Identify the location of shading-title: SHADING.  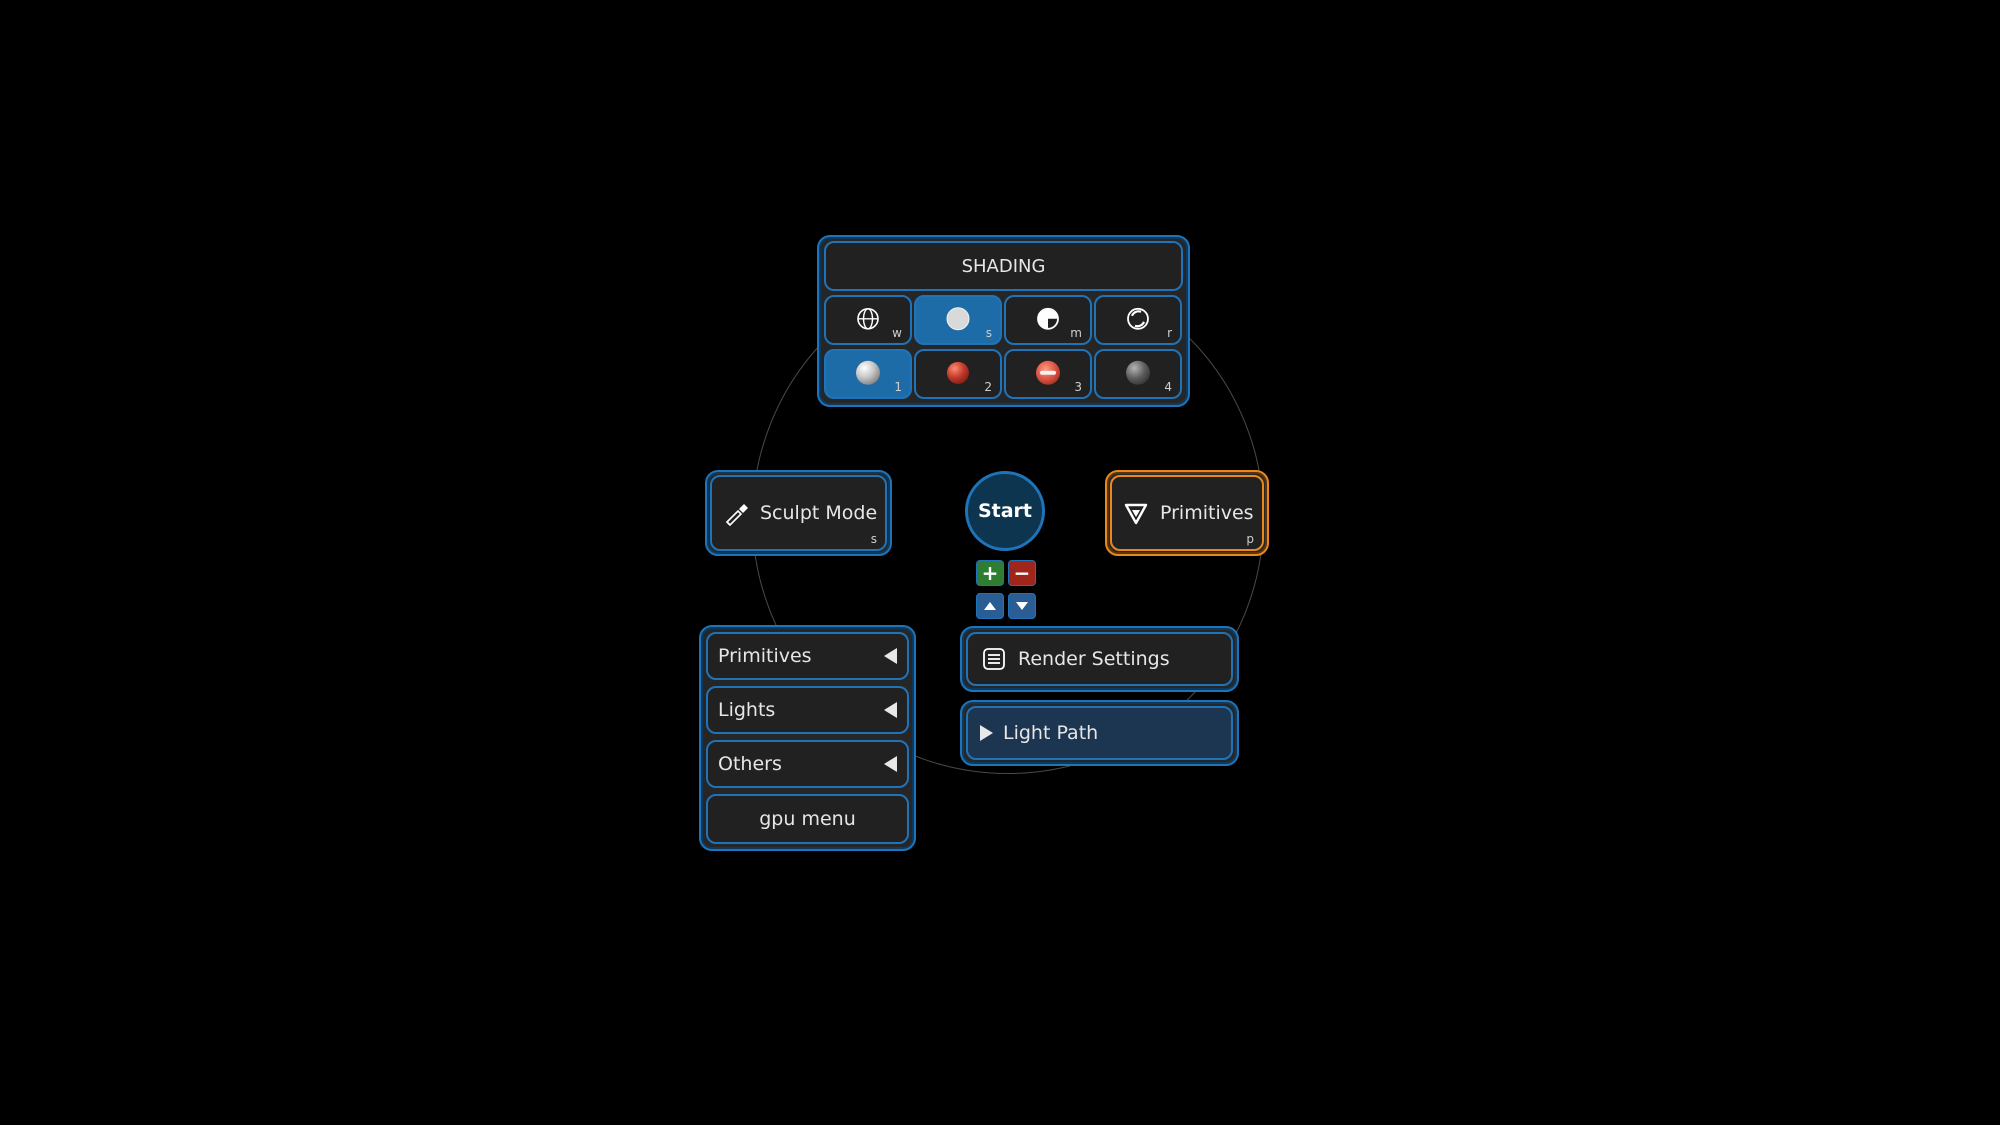
(1003, 266).